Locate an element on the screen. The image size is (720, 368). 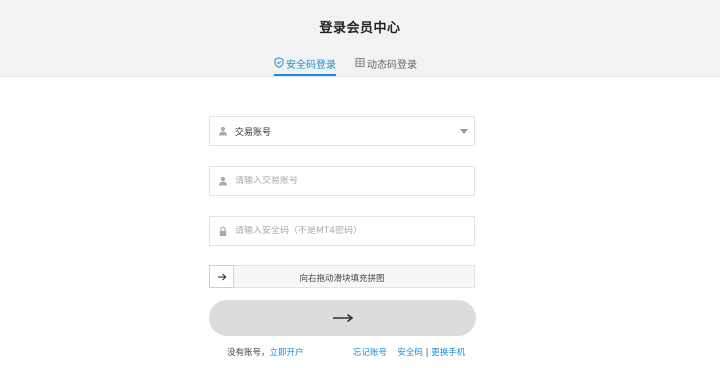
security-code-field is located at coordinates (342, 231).